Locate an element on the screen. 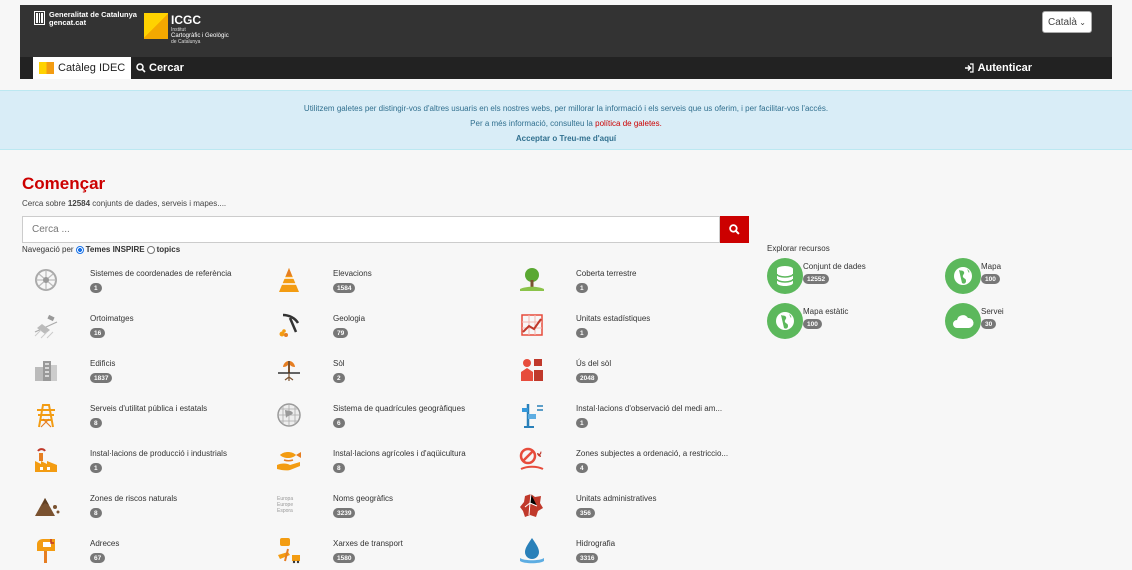 Image resolution: width=1132 pixels, height=570 pixels. theme-item: Sistemes de coordenades de referència 1 is located at coordinates (140, 285).